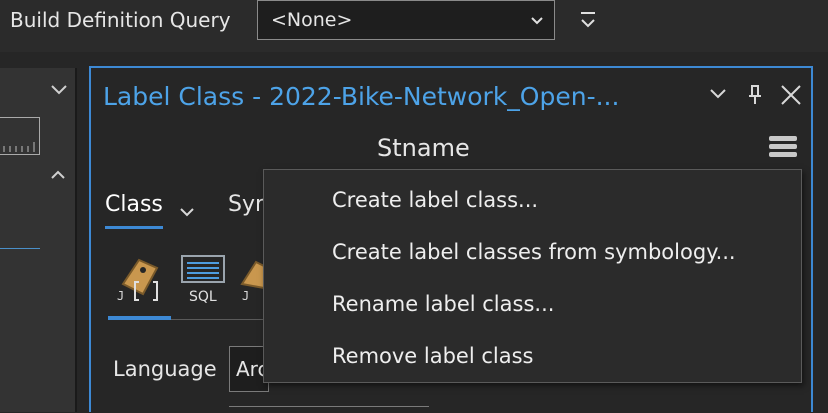 The image size is (828, 413). What do you see at coordinates (221, 319) in the screenshot?
I see `sub-tab-separator` at bounding box center [221, 319].